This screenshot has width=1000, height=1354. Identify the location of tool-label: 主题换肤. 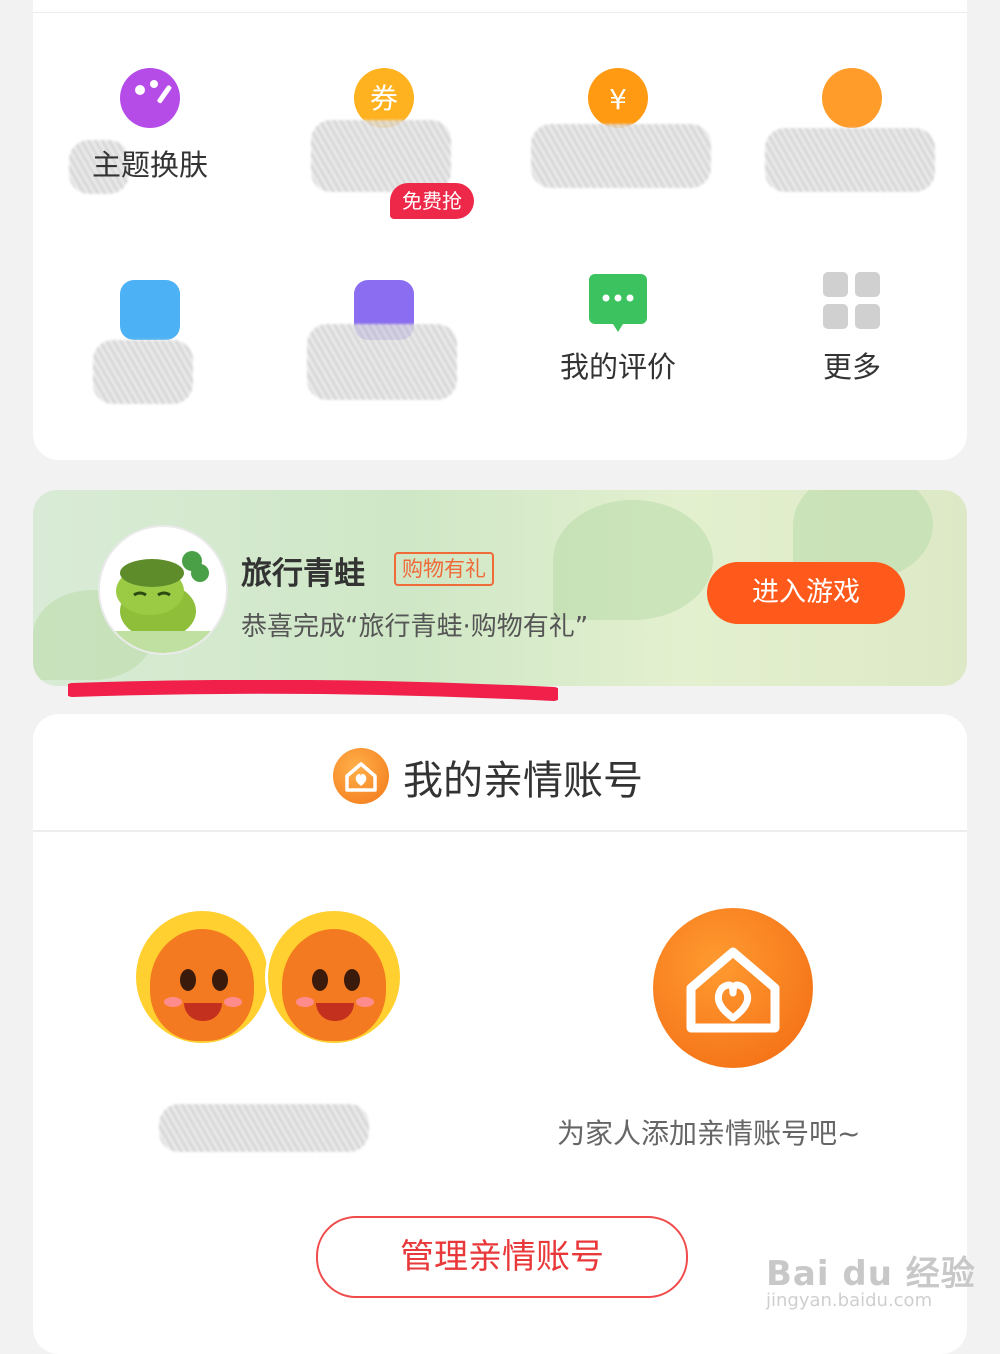
(149, 165).